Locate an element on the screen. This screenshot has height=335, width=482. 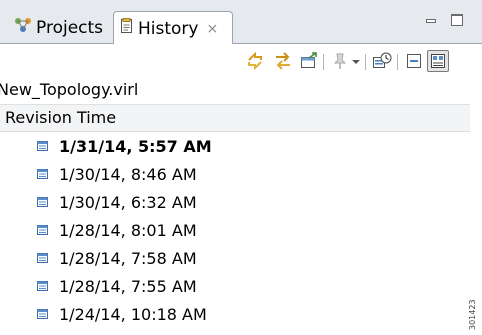
tab-history-label: History is located at coordinates (168, 28).